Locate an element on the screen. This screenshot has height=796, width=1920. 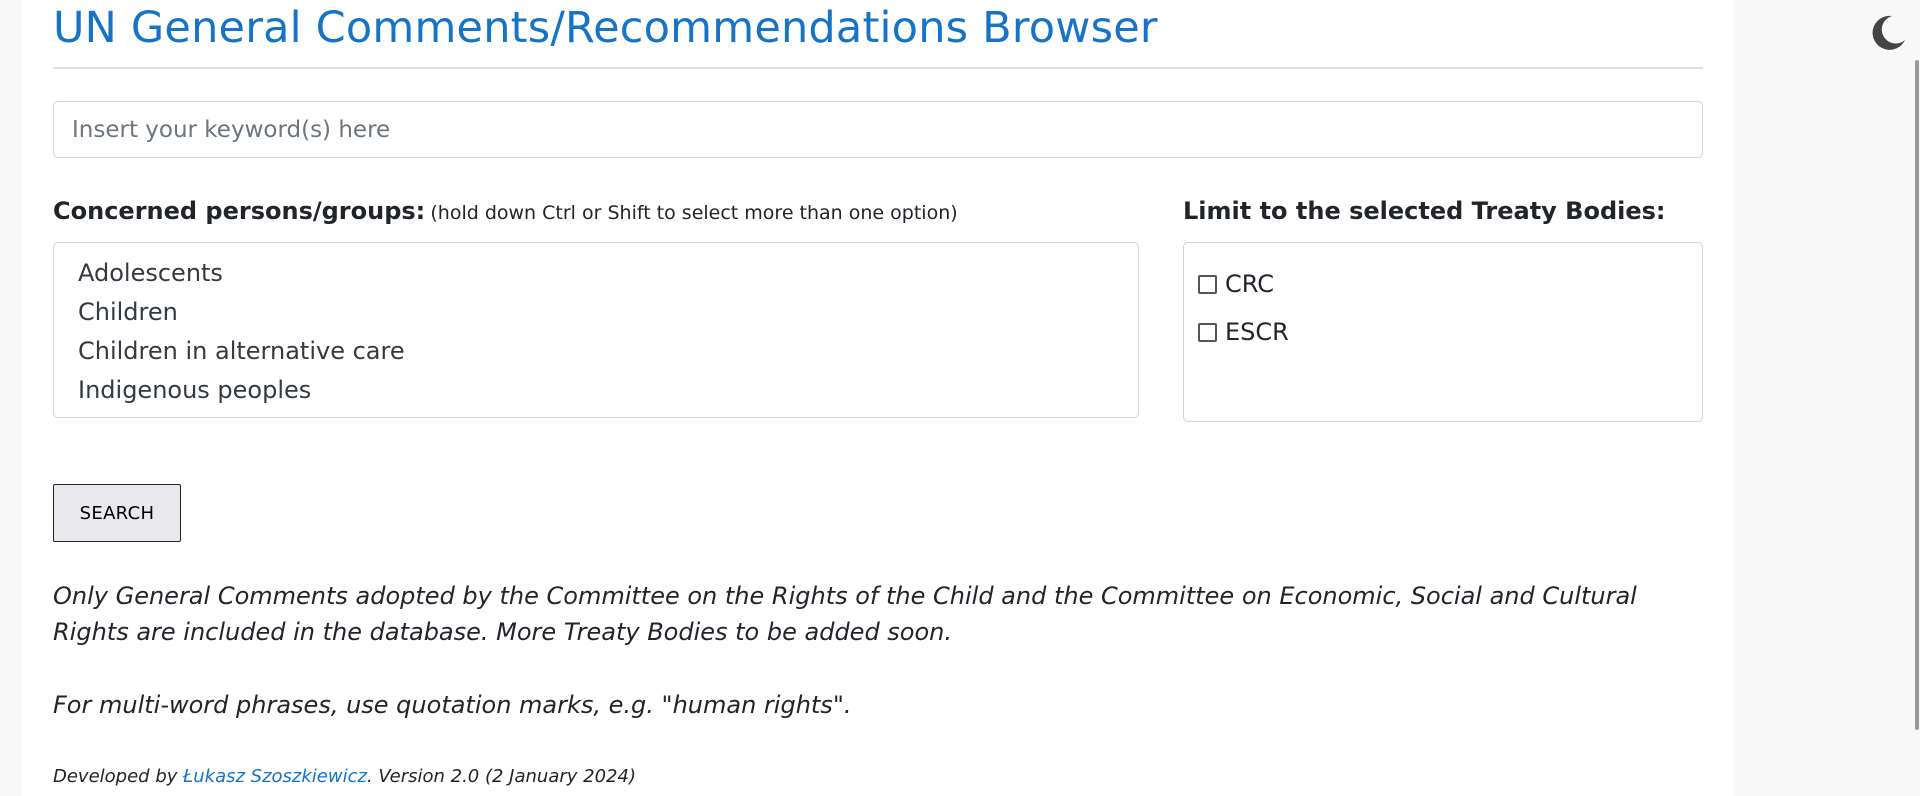
scrollbar is located at coordinates (1917, 398).